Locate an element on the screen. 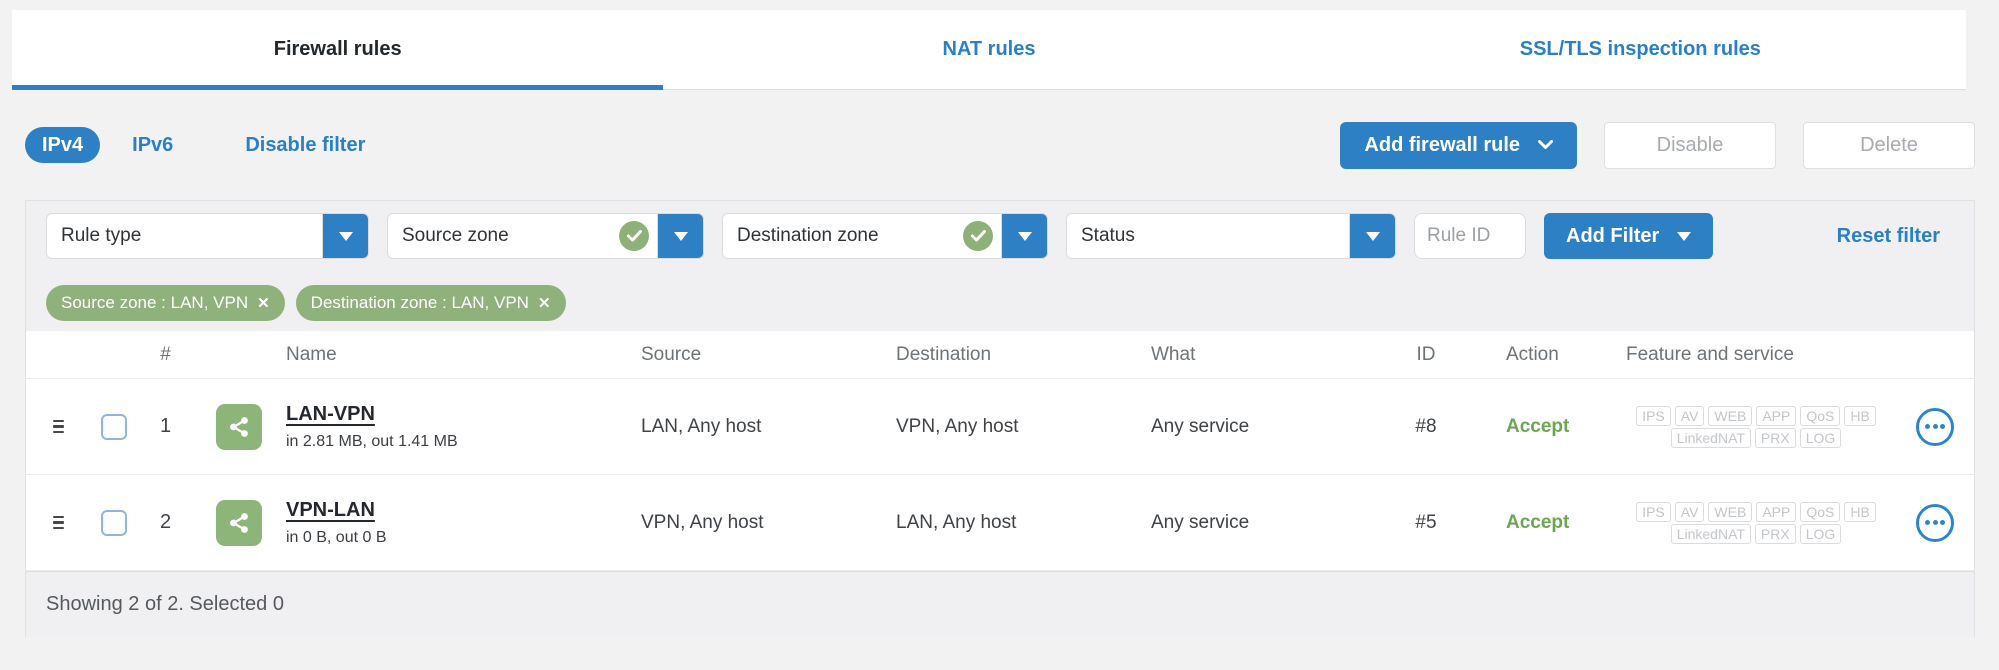  tab-ssl-tls-inspection-rules: SSL/TLS inspection rules is located at coordinates (1640, 49).